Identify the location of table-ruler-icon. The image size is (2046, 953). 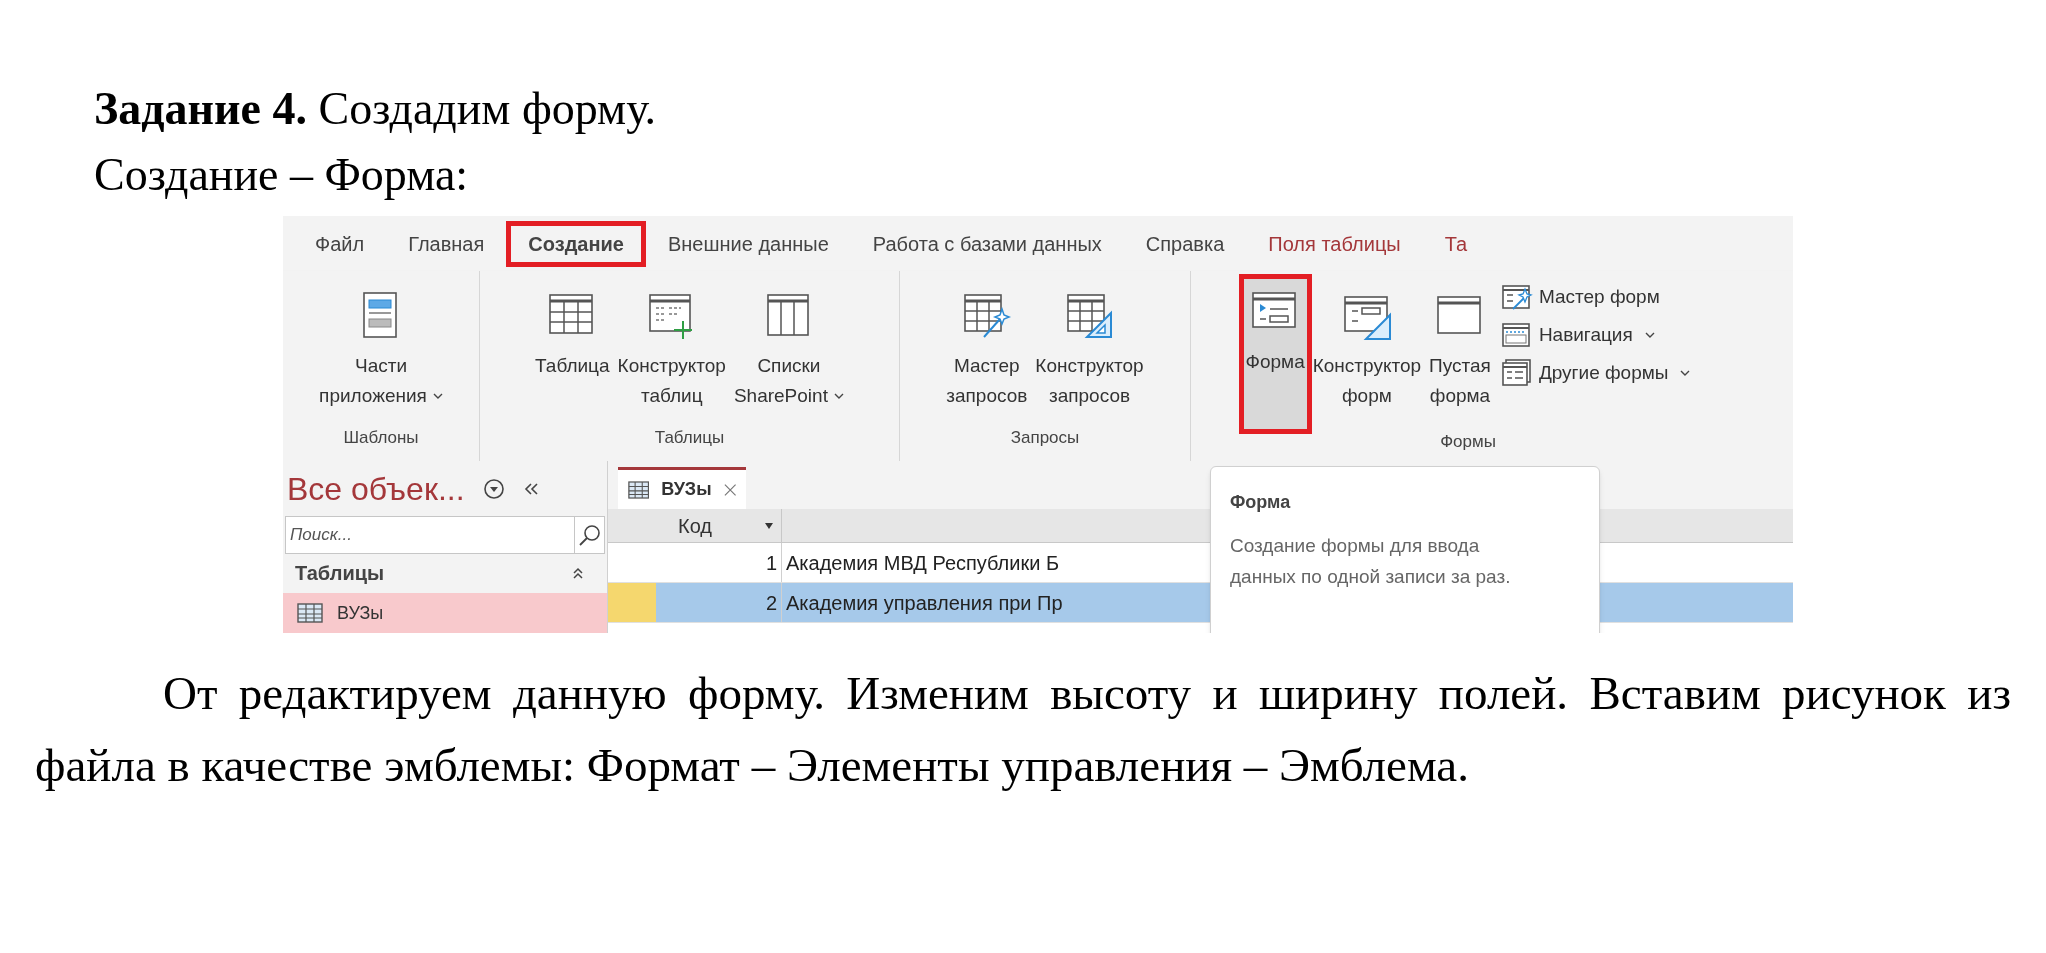
(1089, 316).